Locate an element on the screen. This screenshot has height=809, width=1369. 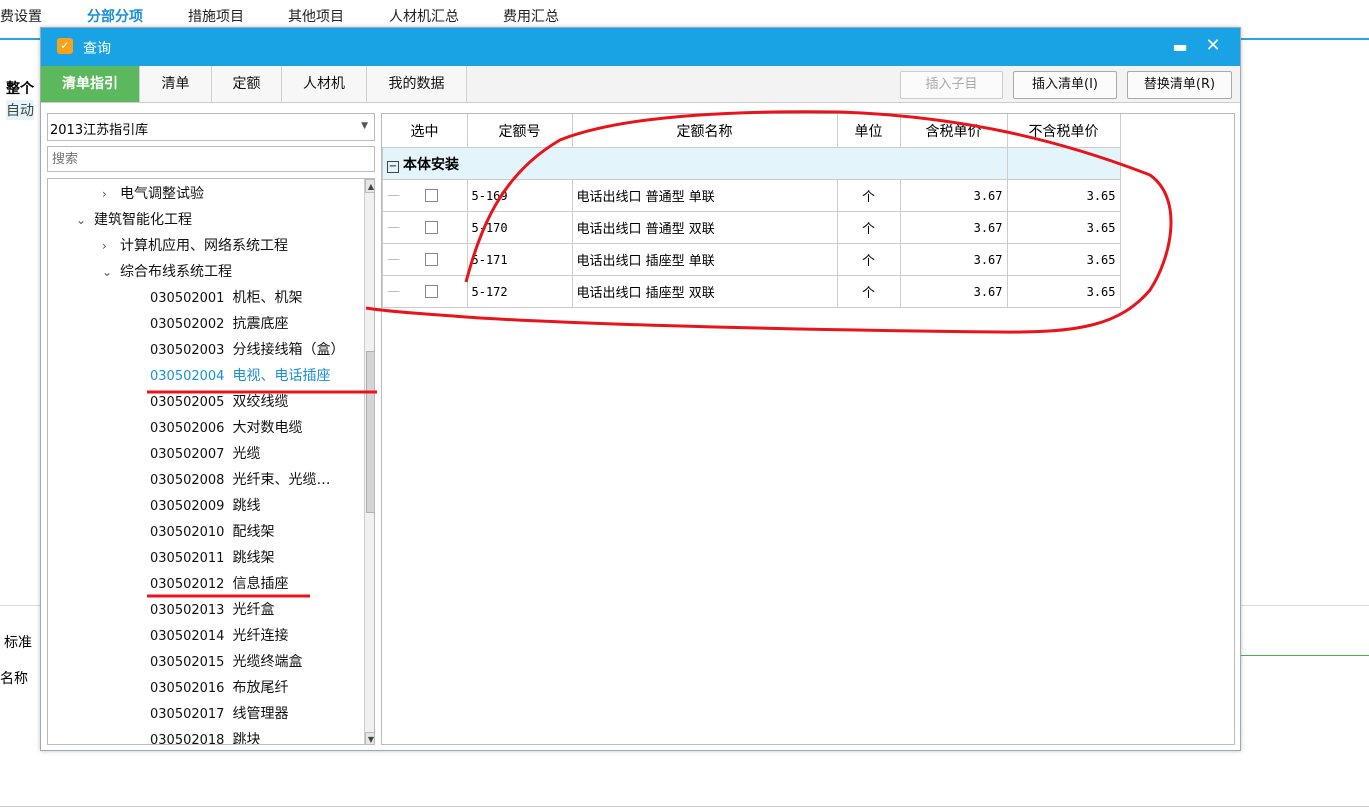
bg-label-auto: 自动 is located at coordinates (20, 110).